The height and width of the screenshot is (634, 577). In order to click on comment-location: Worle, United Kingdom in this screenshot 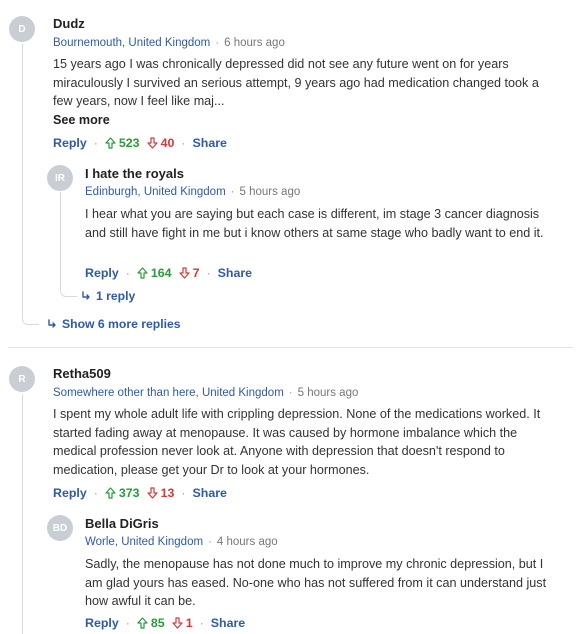, I will do `click(144, 542)`.